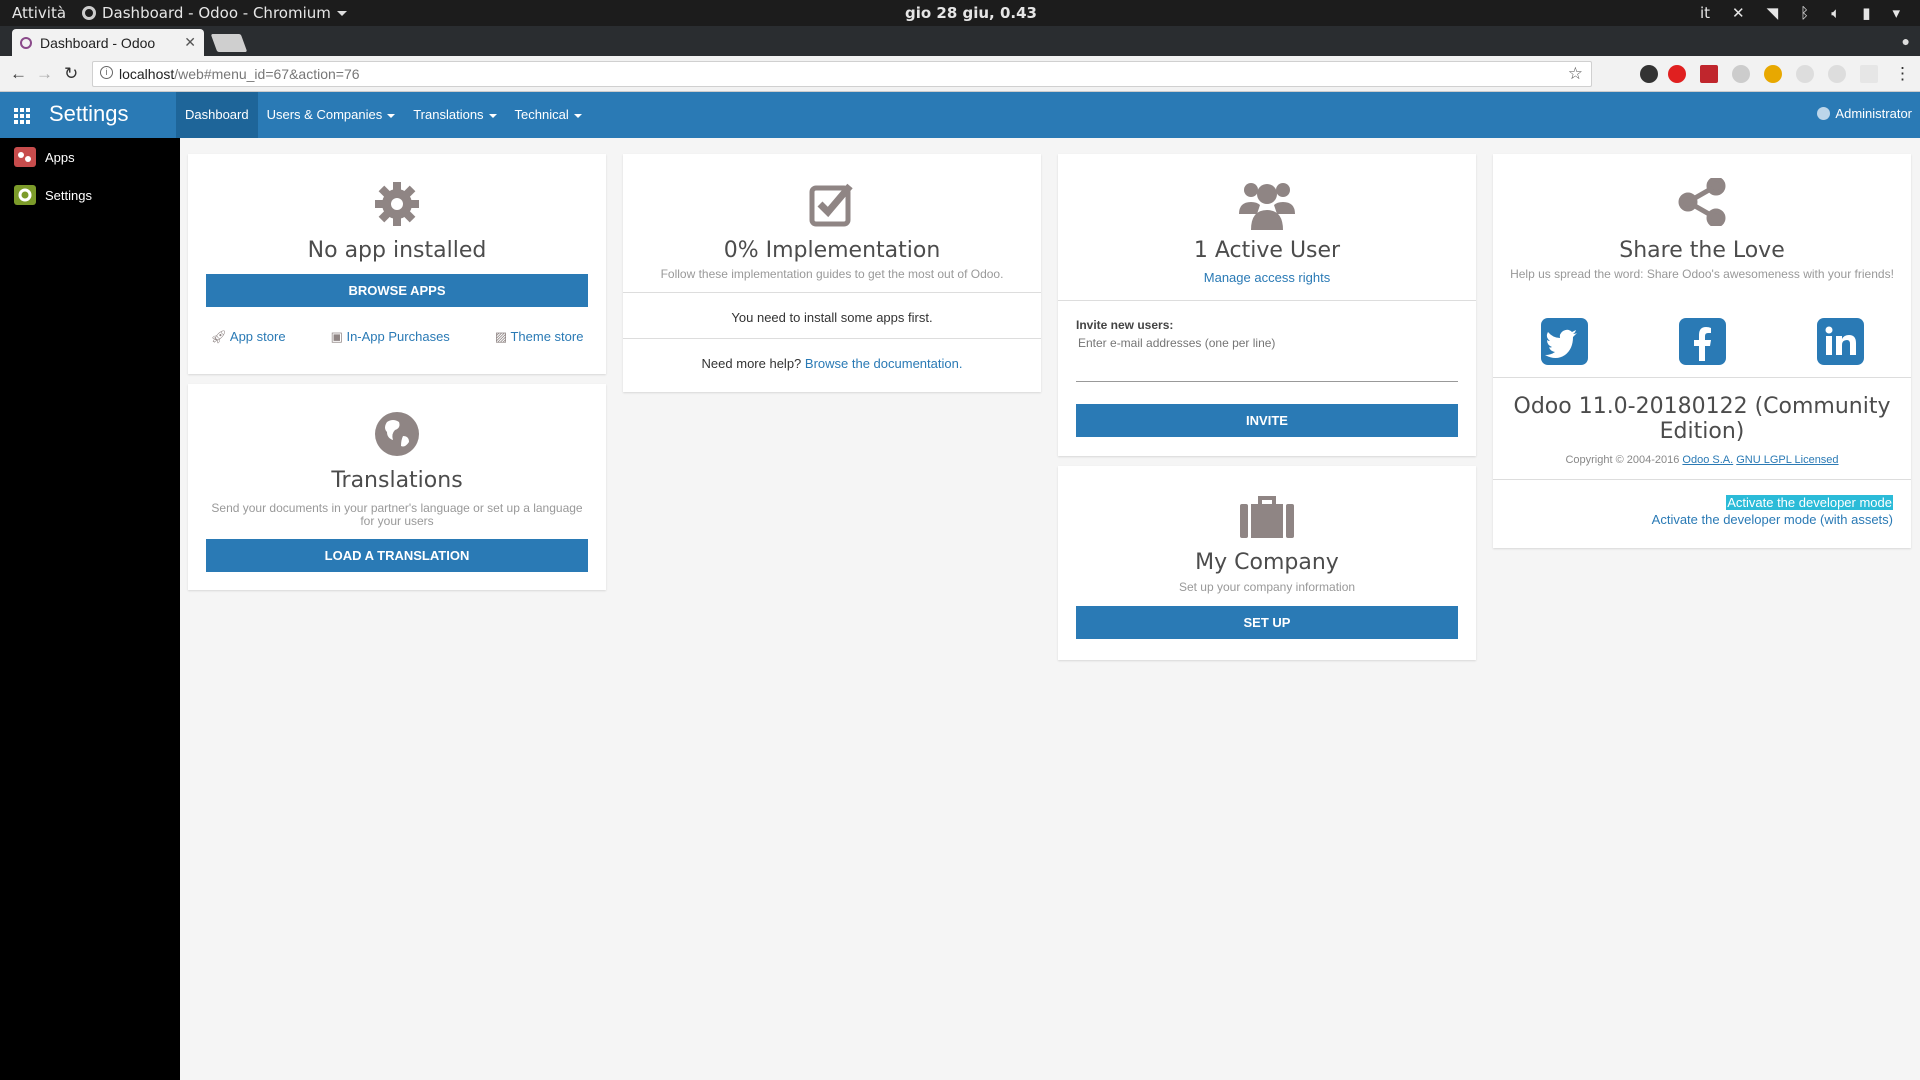 The height and width of the screenshot is (1080, 1920). I want to click on avatar, so click(1824, 113).